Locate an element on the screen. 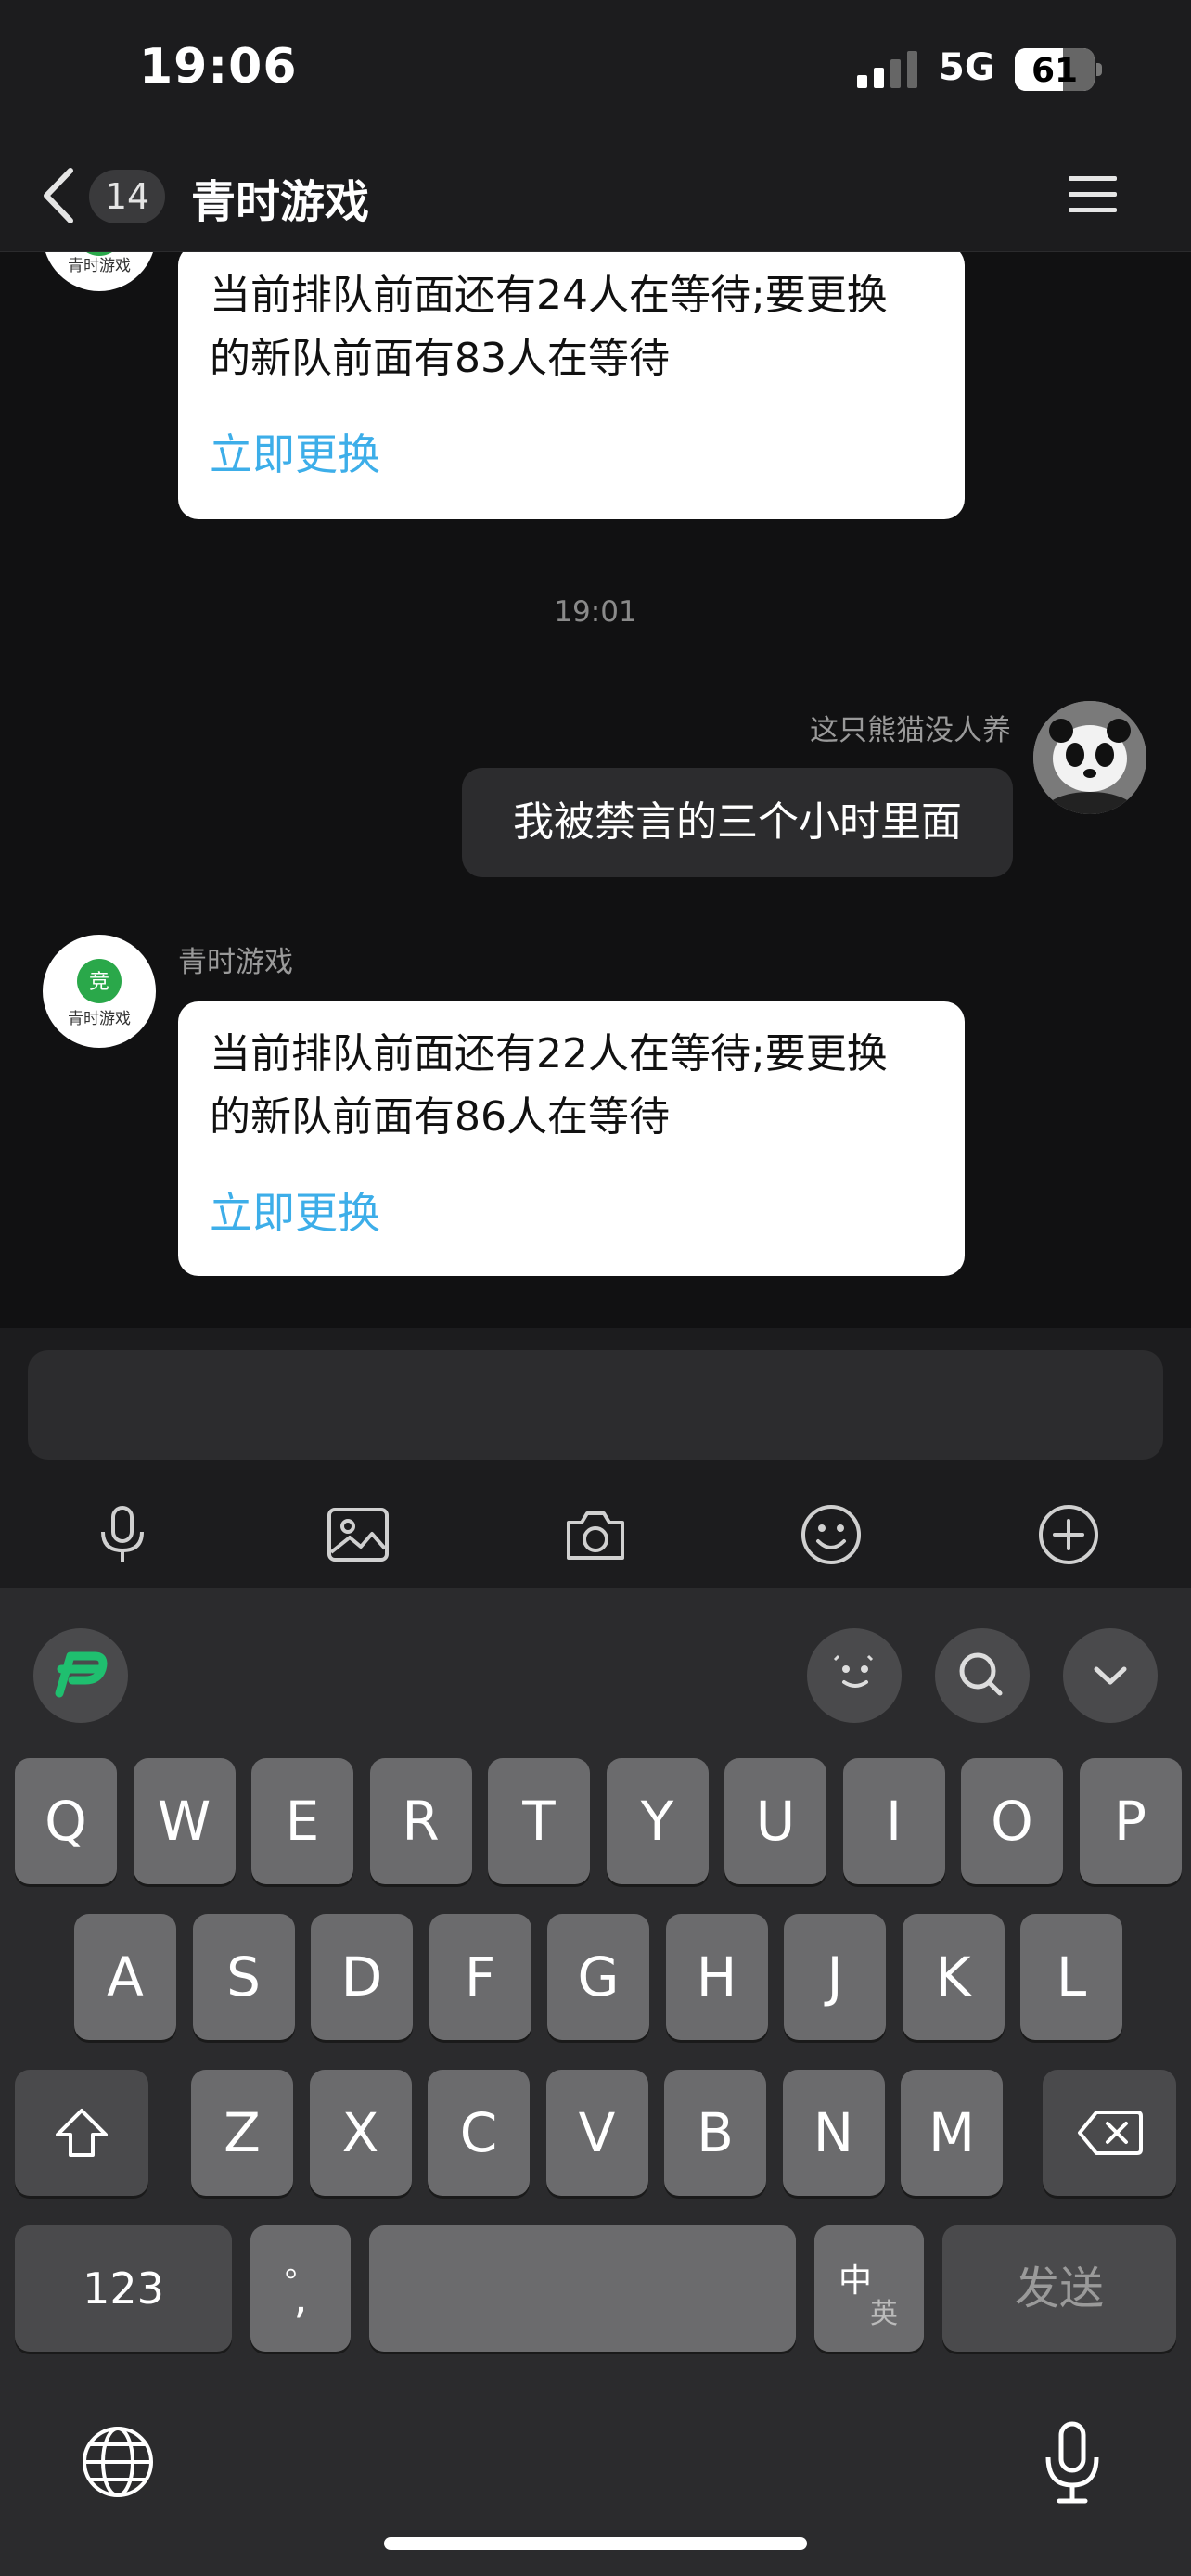 Image resolution: width=1191 pixels, height=2576 pixels. camera-icon is located at coordinates (595, 1534).